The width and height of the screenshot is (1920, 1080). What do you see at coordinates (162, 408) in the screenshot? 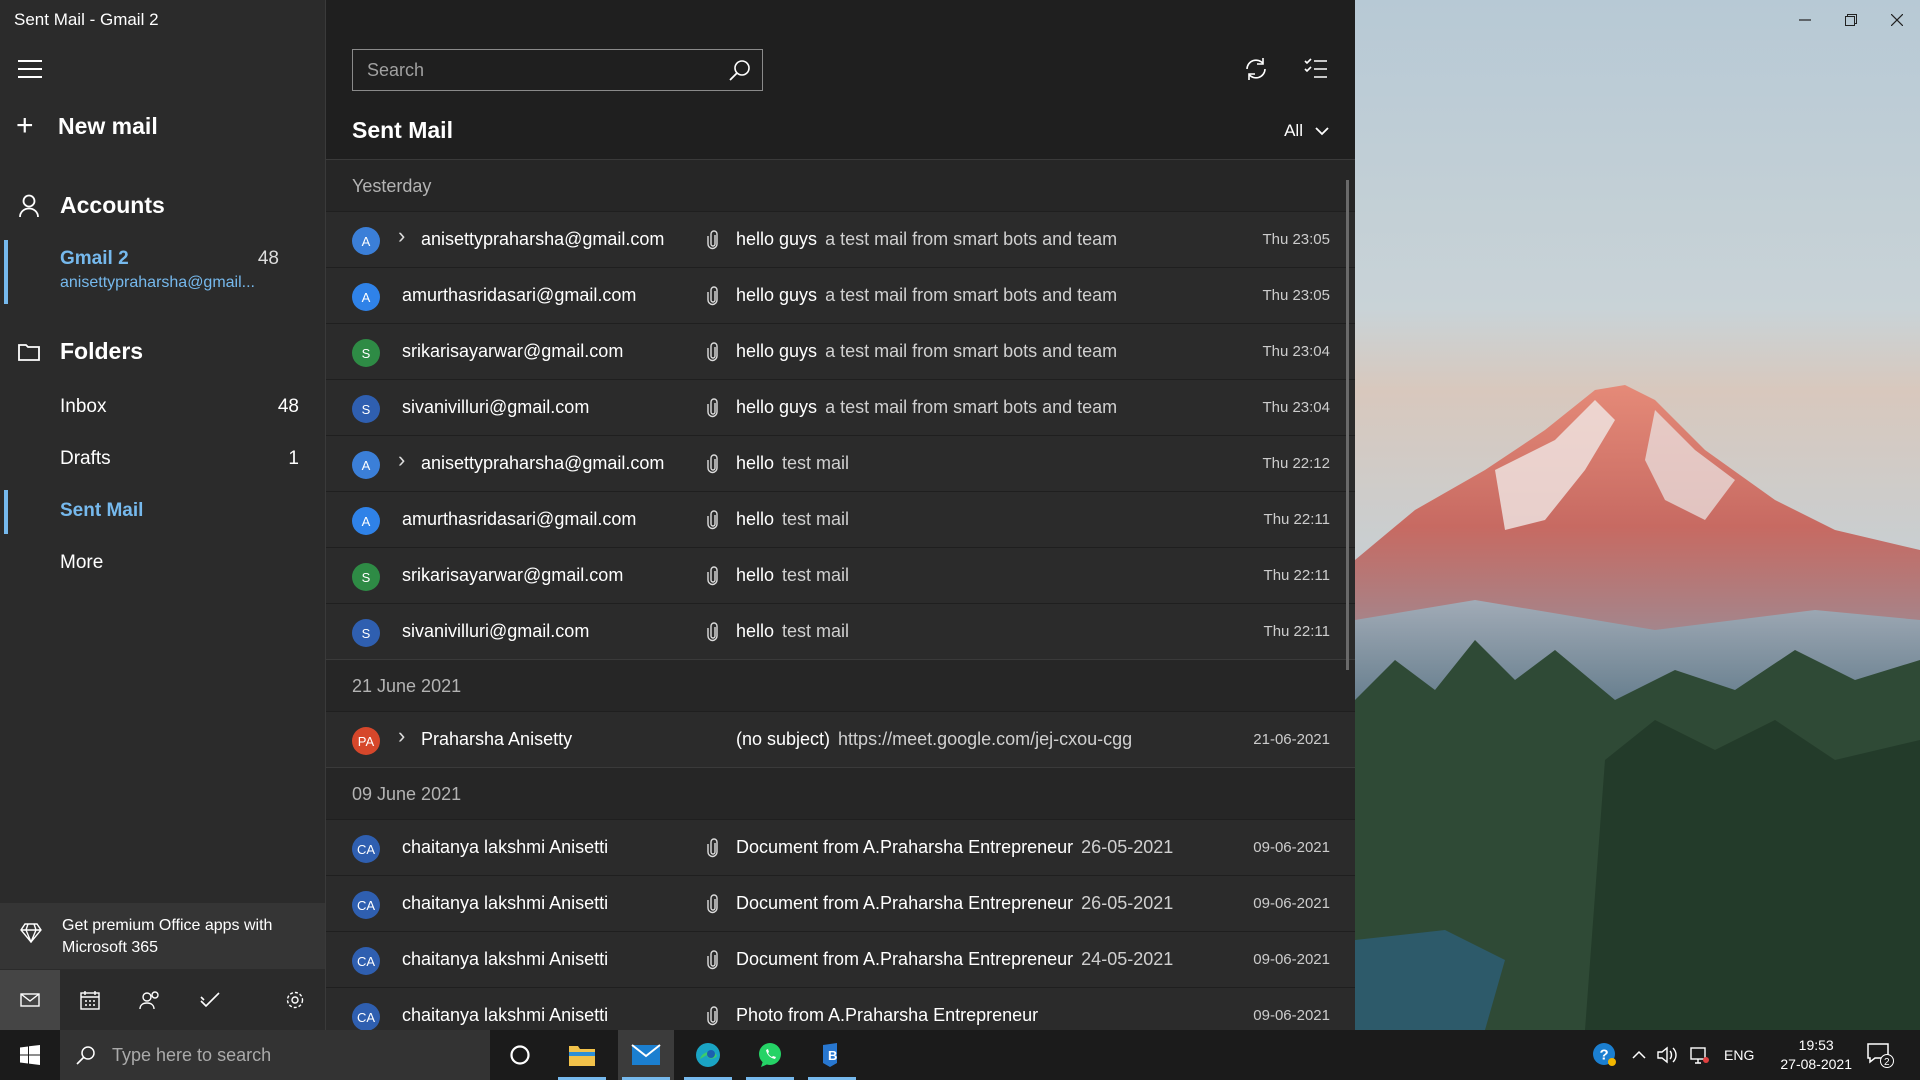
I see `folder-inbox: Inbox 48` at bounding box center [162, 408].